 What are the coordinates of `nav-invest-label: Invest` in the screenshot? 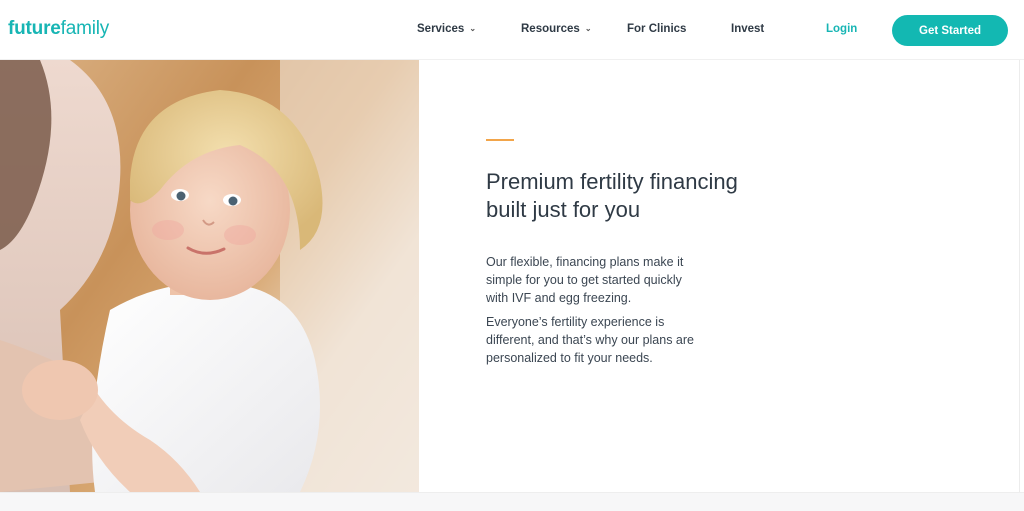 It's located at (748, 29).